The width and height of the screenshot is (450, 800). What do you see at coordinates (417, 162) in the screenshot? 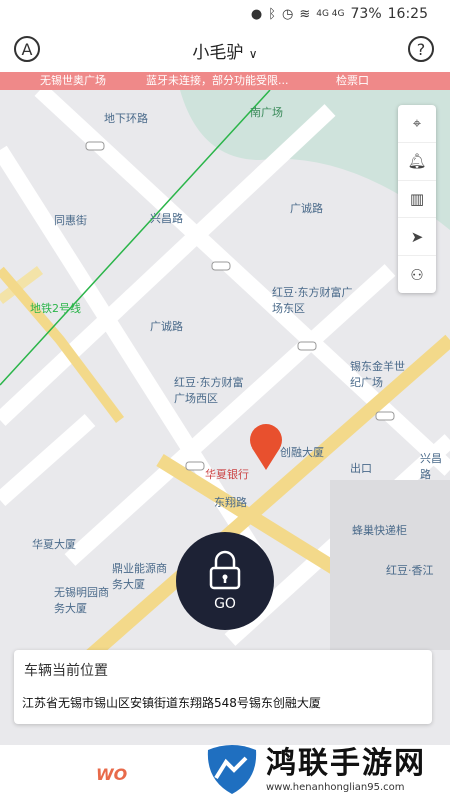
I see `bell-icon: 🔔︎` at bounding box center [417, 162].